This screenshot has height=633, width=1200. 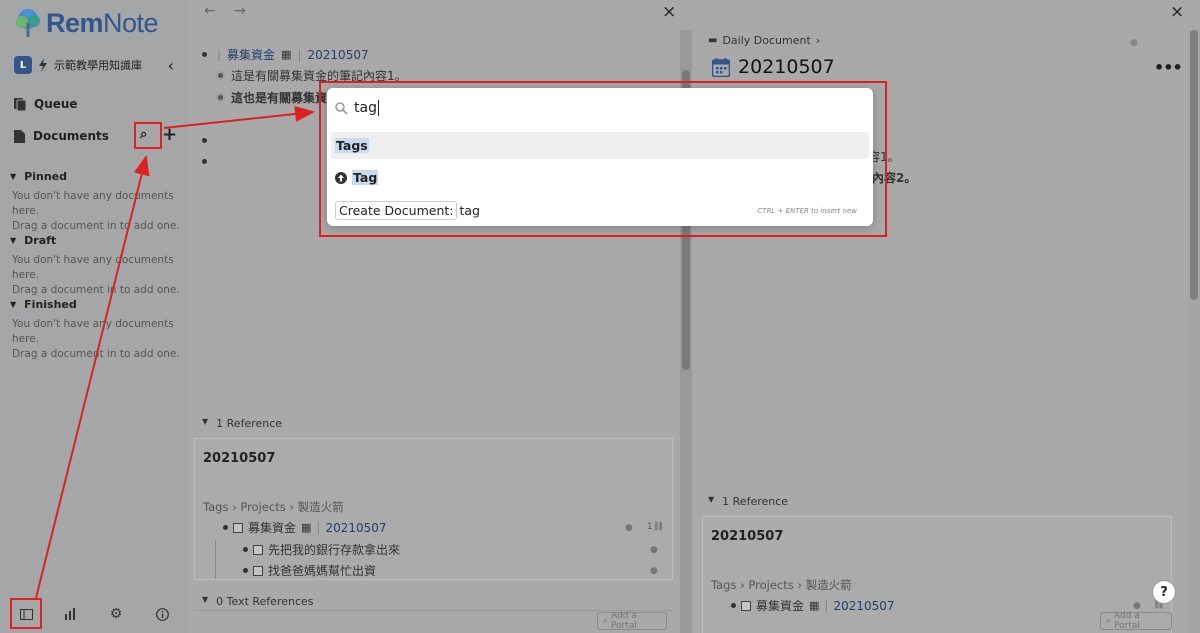 What do you see at coordinates (98, 135) in the screenshot?
I see `sidebar-item-documents: Documents ⌕ +` at bounding box center [98, 135].